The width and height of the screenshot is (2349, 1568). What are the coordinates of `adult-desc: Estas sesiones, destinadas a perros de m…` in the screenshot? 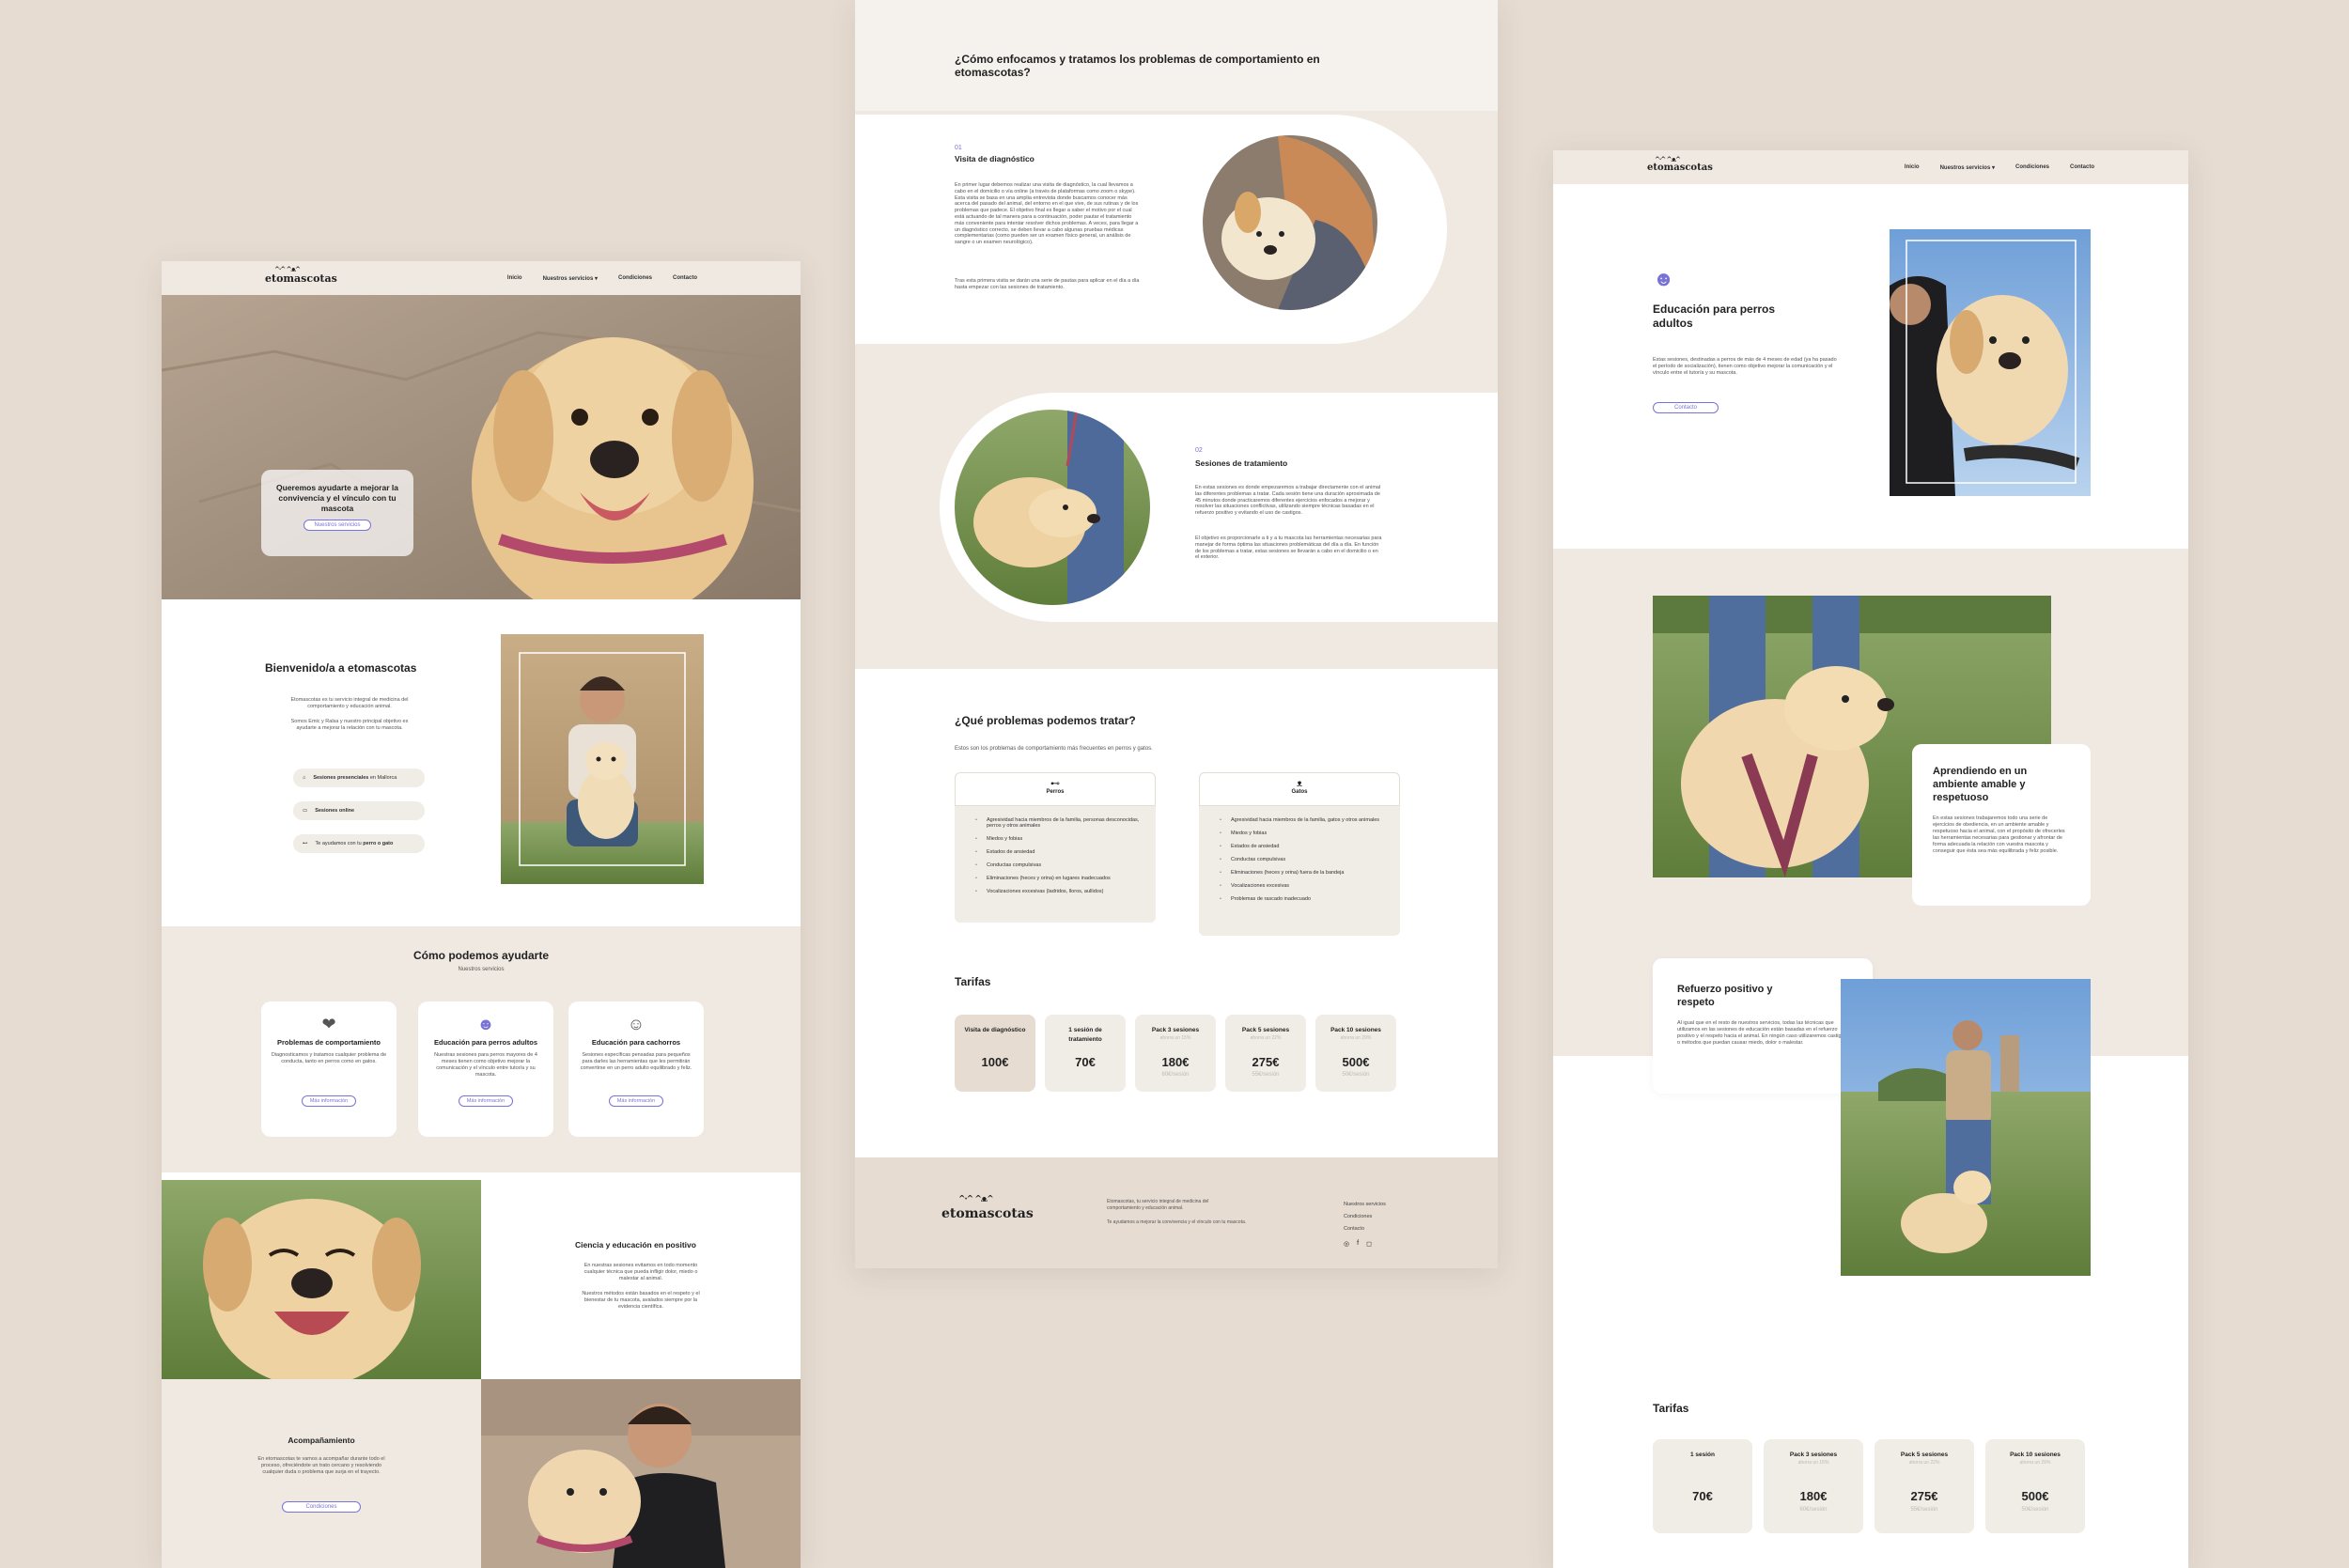 It's located at (1745, 366).